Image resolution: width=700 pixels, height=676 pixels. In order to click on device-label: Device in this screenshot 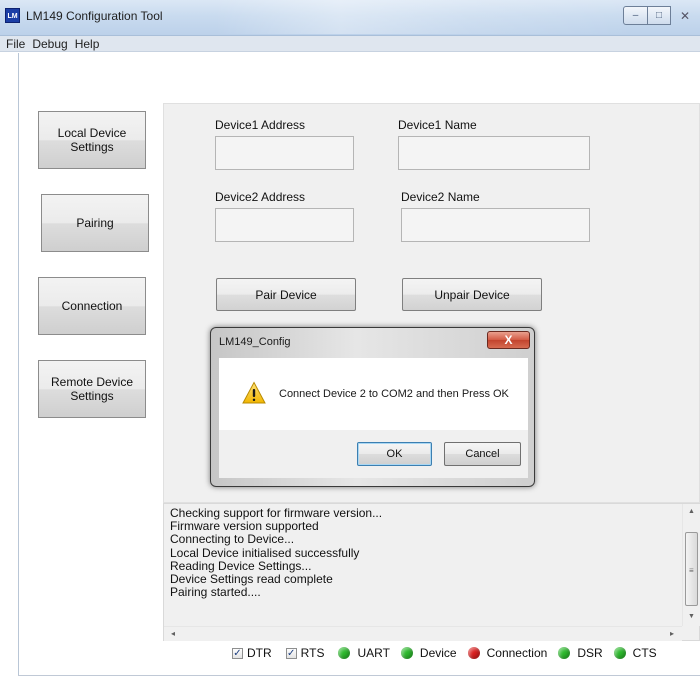, I will do `click(438, 653)`.